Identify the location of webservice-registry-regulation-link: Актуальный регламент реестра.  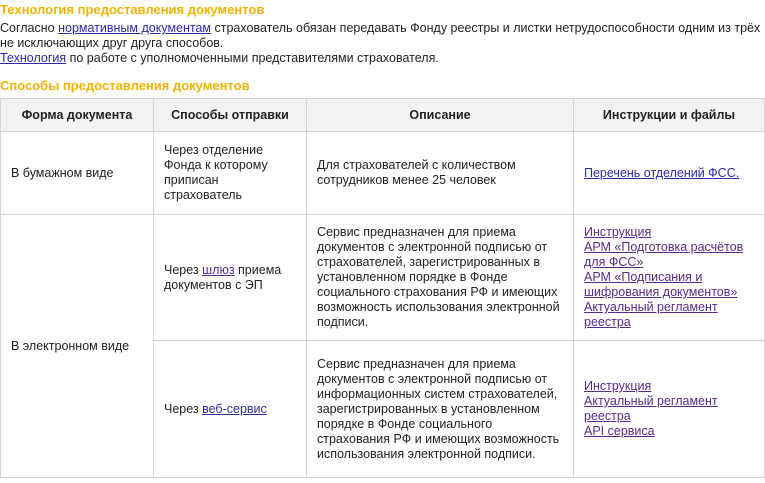
(651, 408).